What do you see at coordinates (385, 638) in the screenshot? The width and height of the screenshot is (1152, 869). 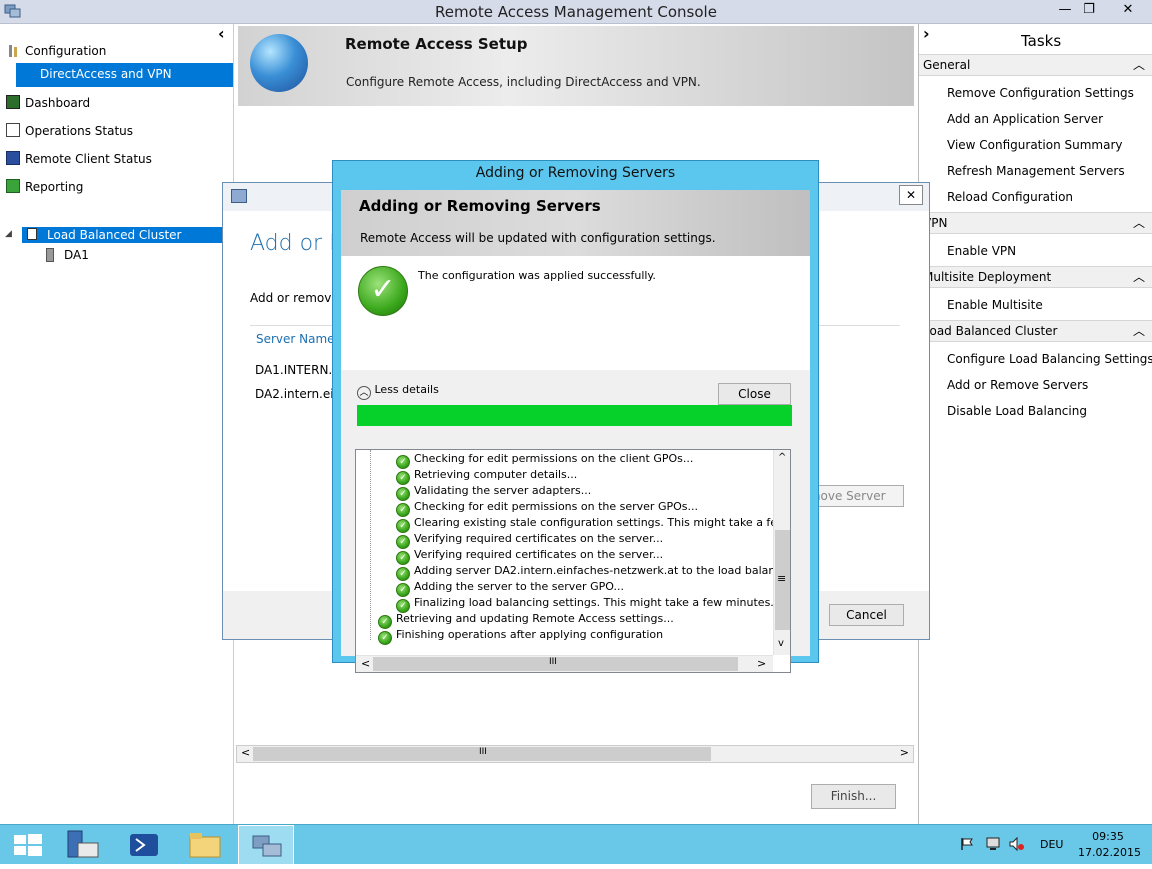 I see `check-icon: ✓` at bounding box center [385, 638].